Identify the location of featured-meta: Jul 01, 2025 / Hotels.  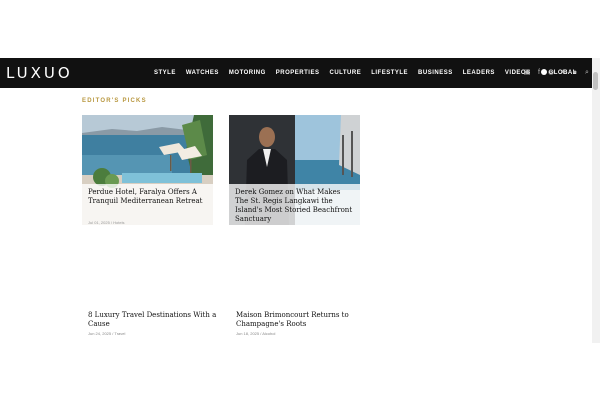
(106, 222).